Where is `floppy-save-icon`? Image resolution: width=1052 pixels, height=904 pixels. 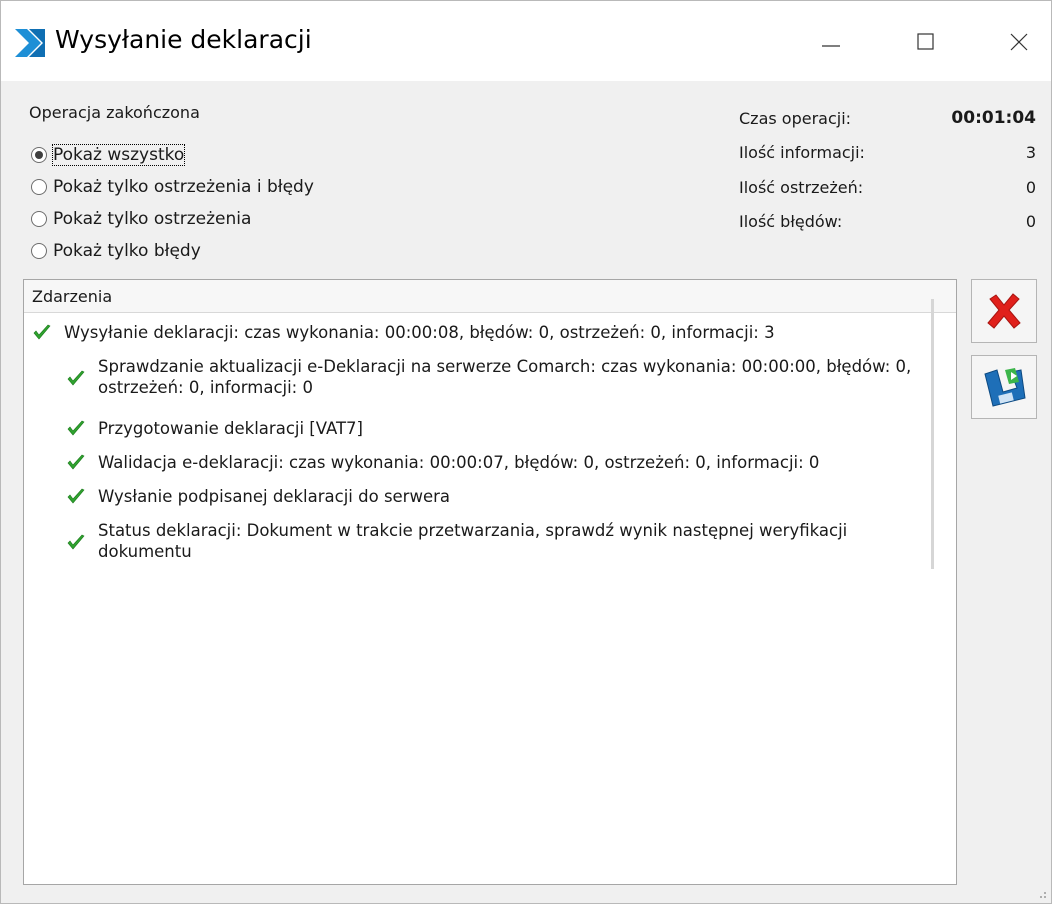
floppy-save-icon is located at coordinates (1005, 387).